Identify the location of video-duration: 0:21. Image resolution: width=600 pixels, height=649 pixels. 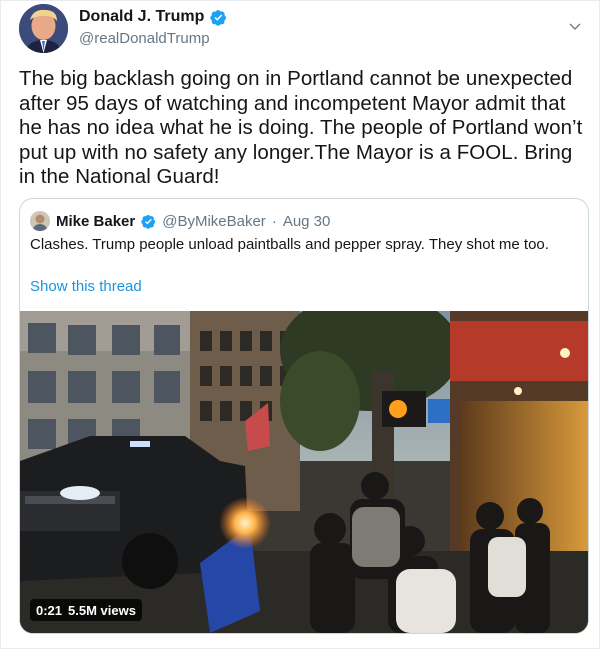
(49, 610).